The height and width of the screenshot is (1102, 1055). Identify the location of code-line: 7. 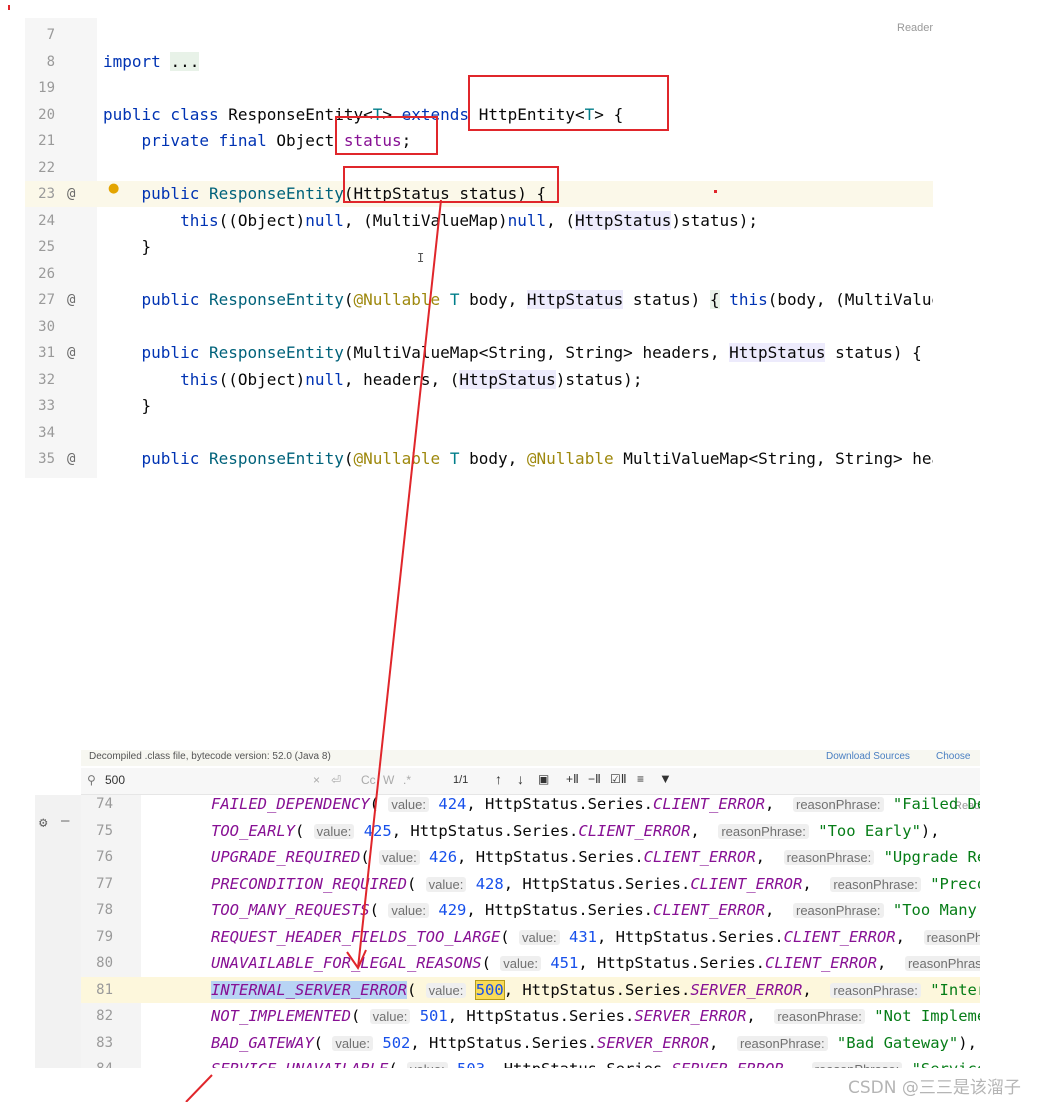
(479, 35).